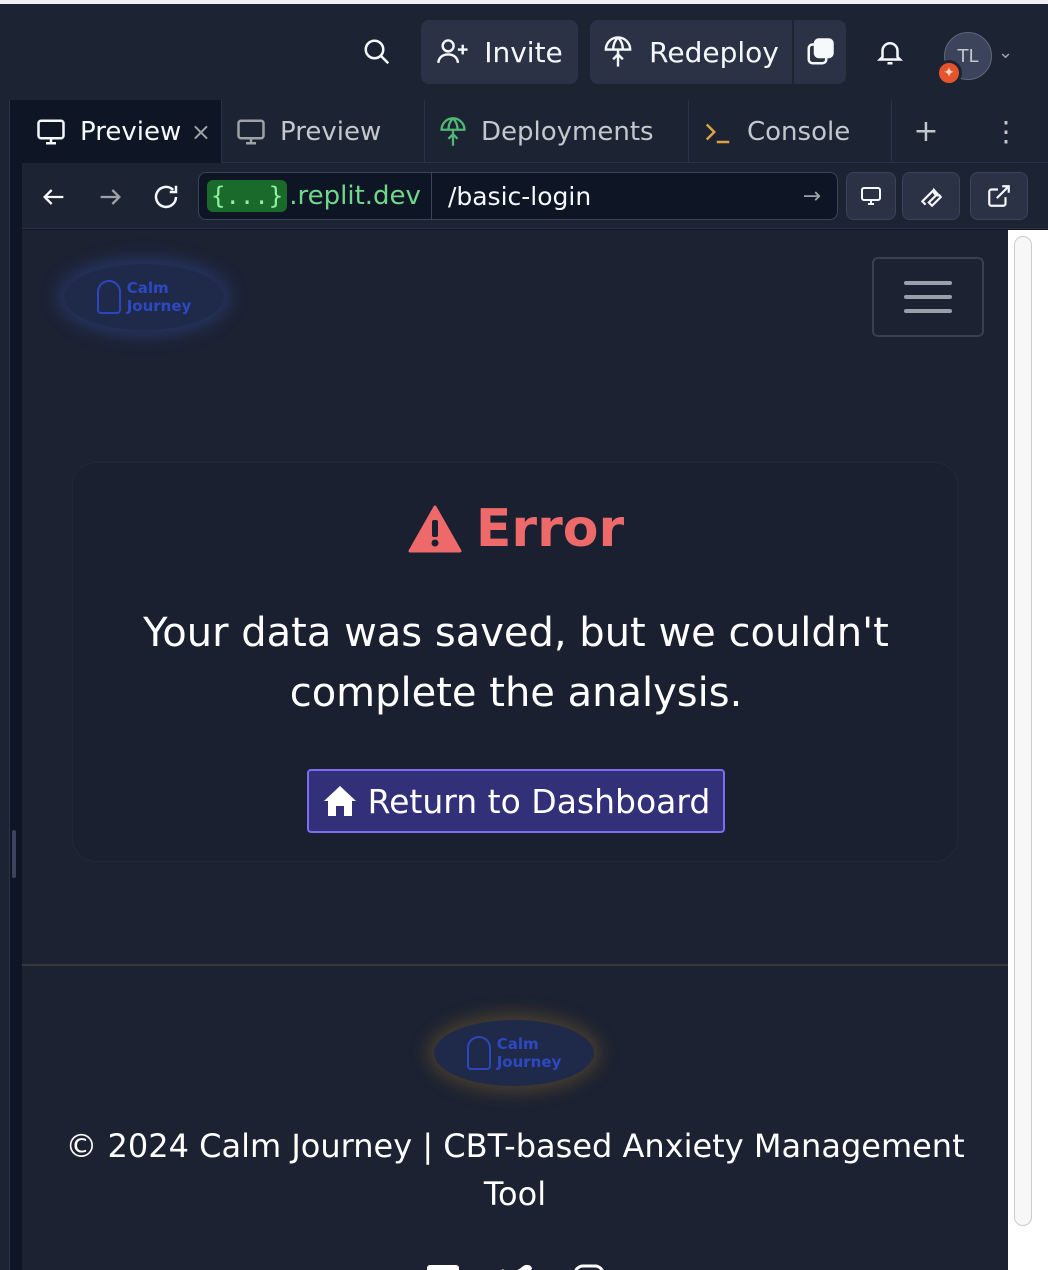 The width and height of the screenshot is (1048, 1270). What do you see at coordinates (550, 529) in the screenshot?
I see `error-title: Error` at bounding box center [550, 529].